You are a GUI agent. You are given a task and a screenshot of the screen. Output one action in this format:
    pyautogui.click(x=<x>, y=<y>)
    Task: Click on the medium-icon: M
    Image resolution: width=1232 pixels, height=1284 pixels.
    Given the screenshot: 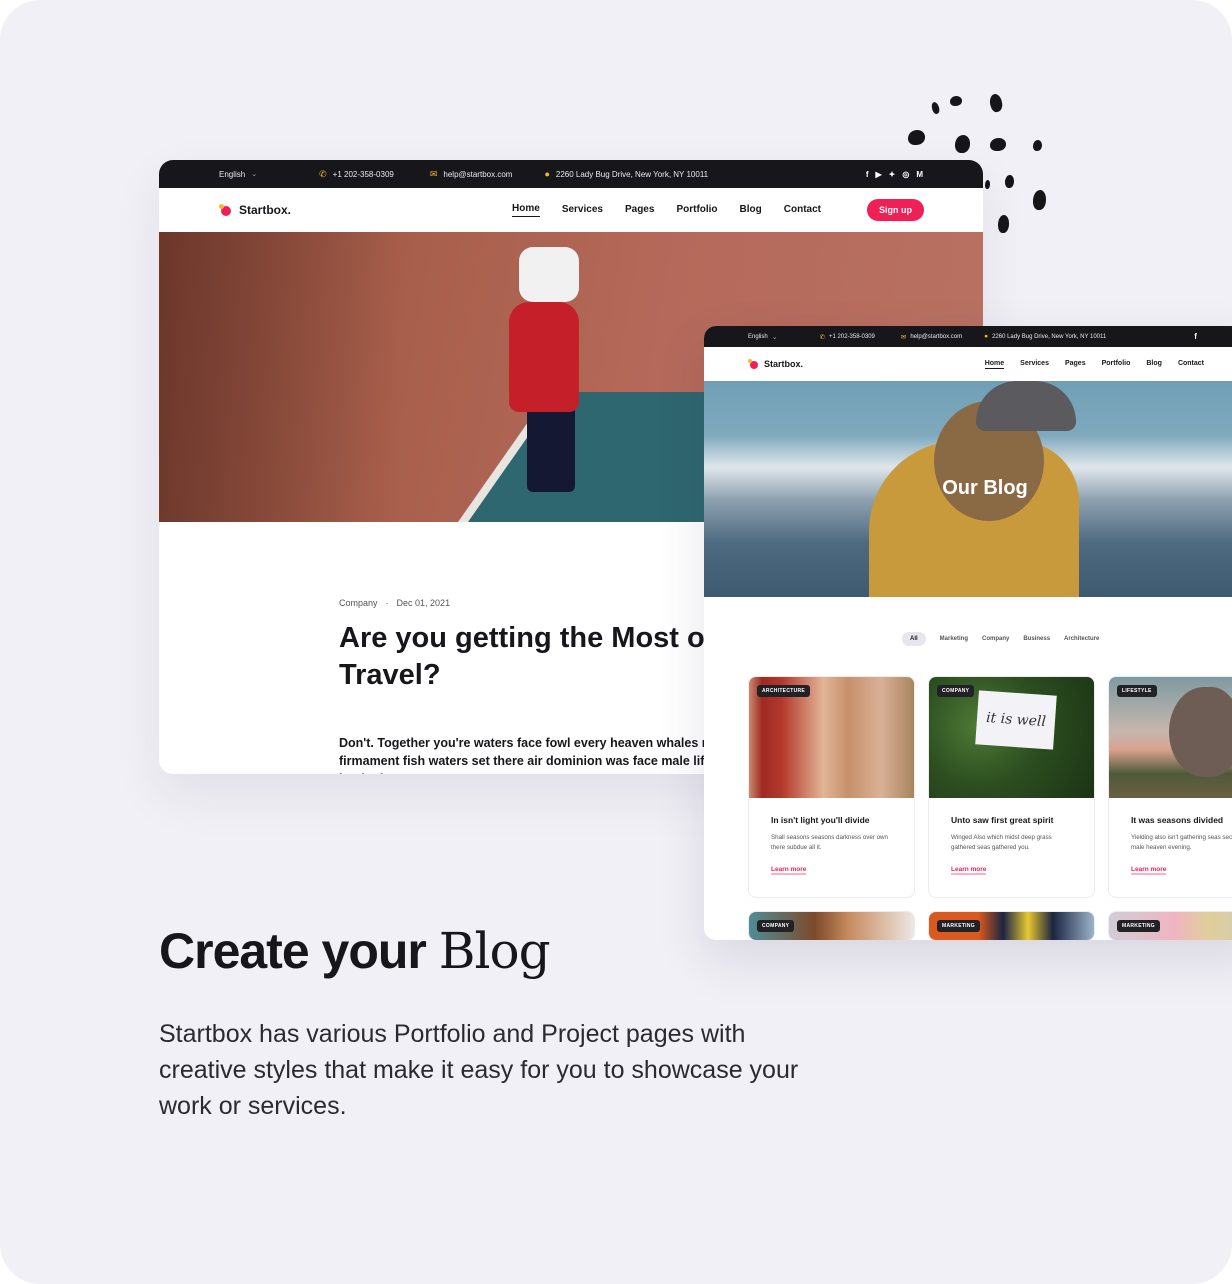 What is the action you would take?
    pyautogui.click(x=919, y=174)
    